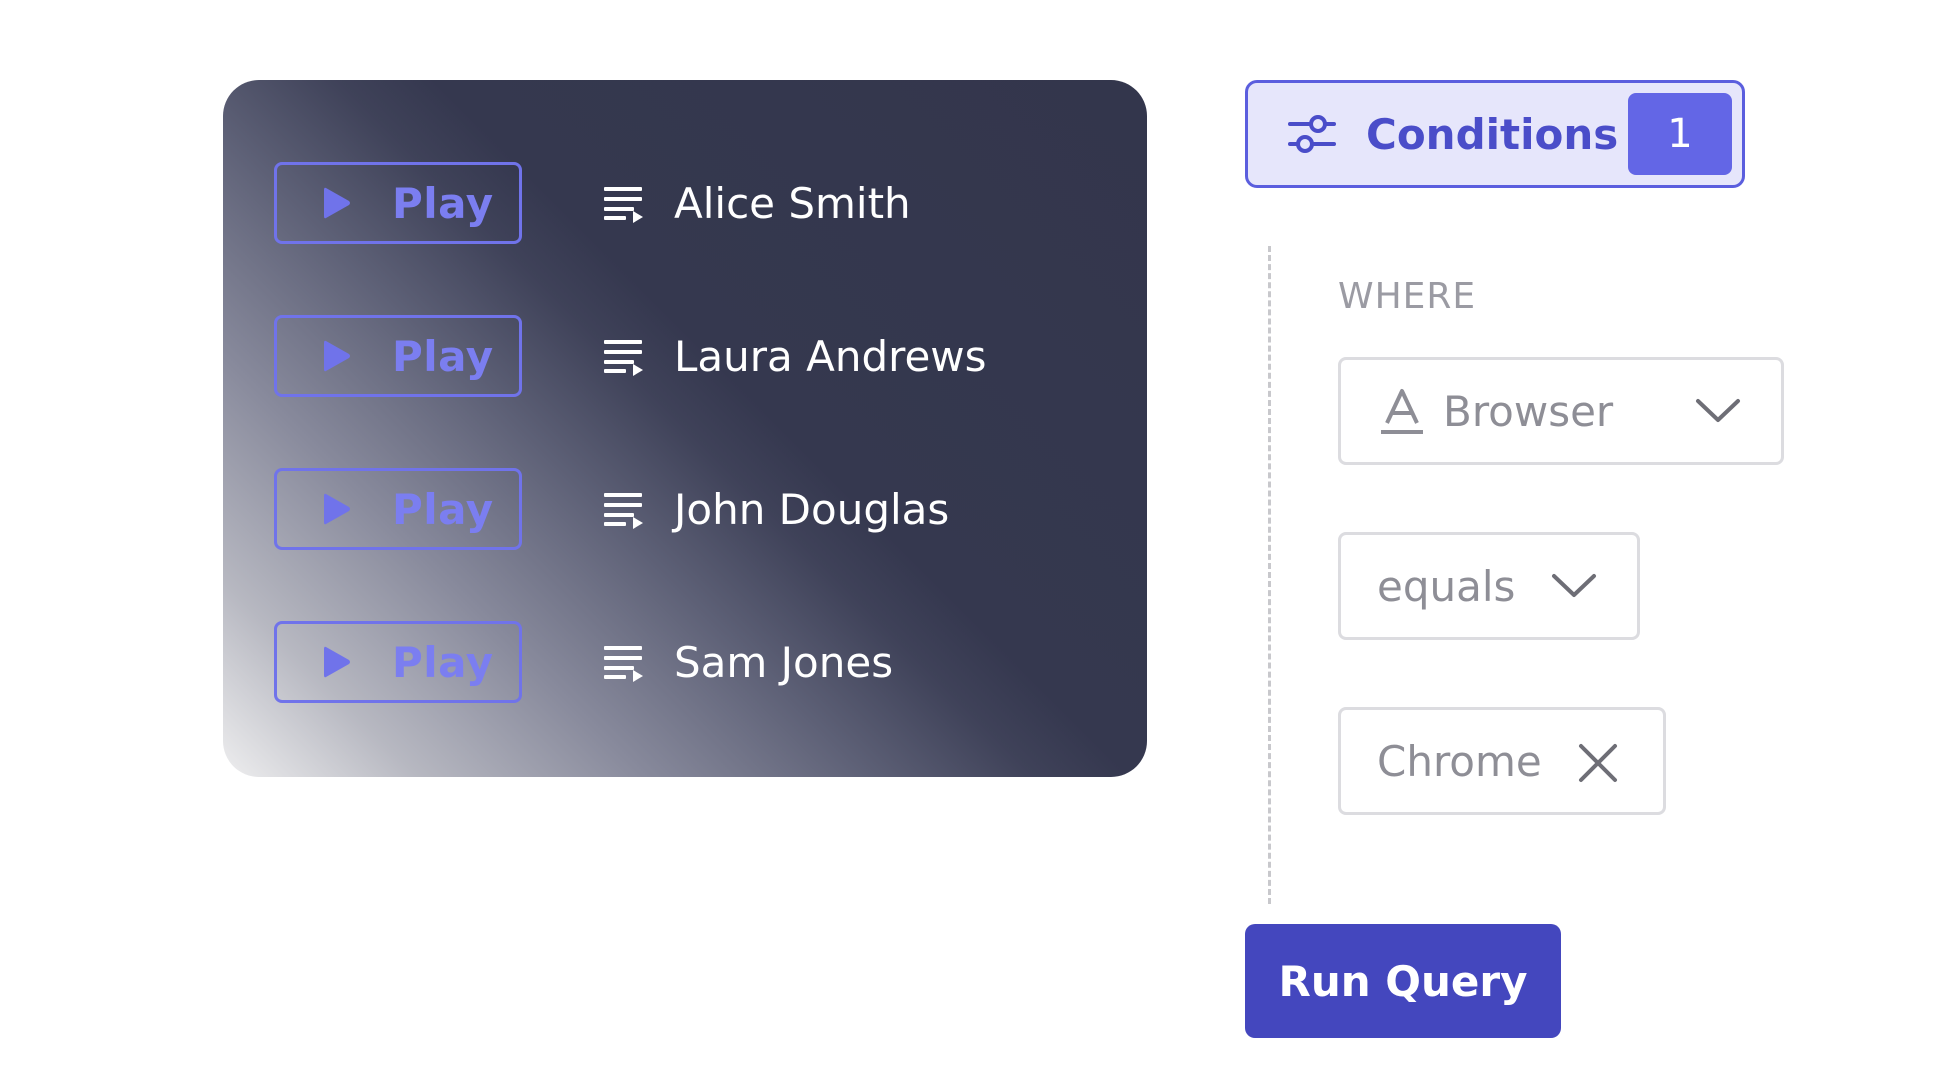 This screenshot has width=1950, height=1091. I want to click on run-query-button: Run Query, so click(1403, 981).